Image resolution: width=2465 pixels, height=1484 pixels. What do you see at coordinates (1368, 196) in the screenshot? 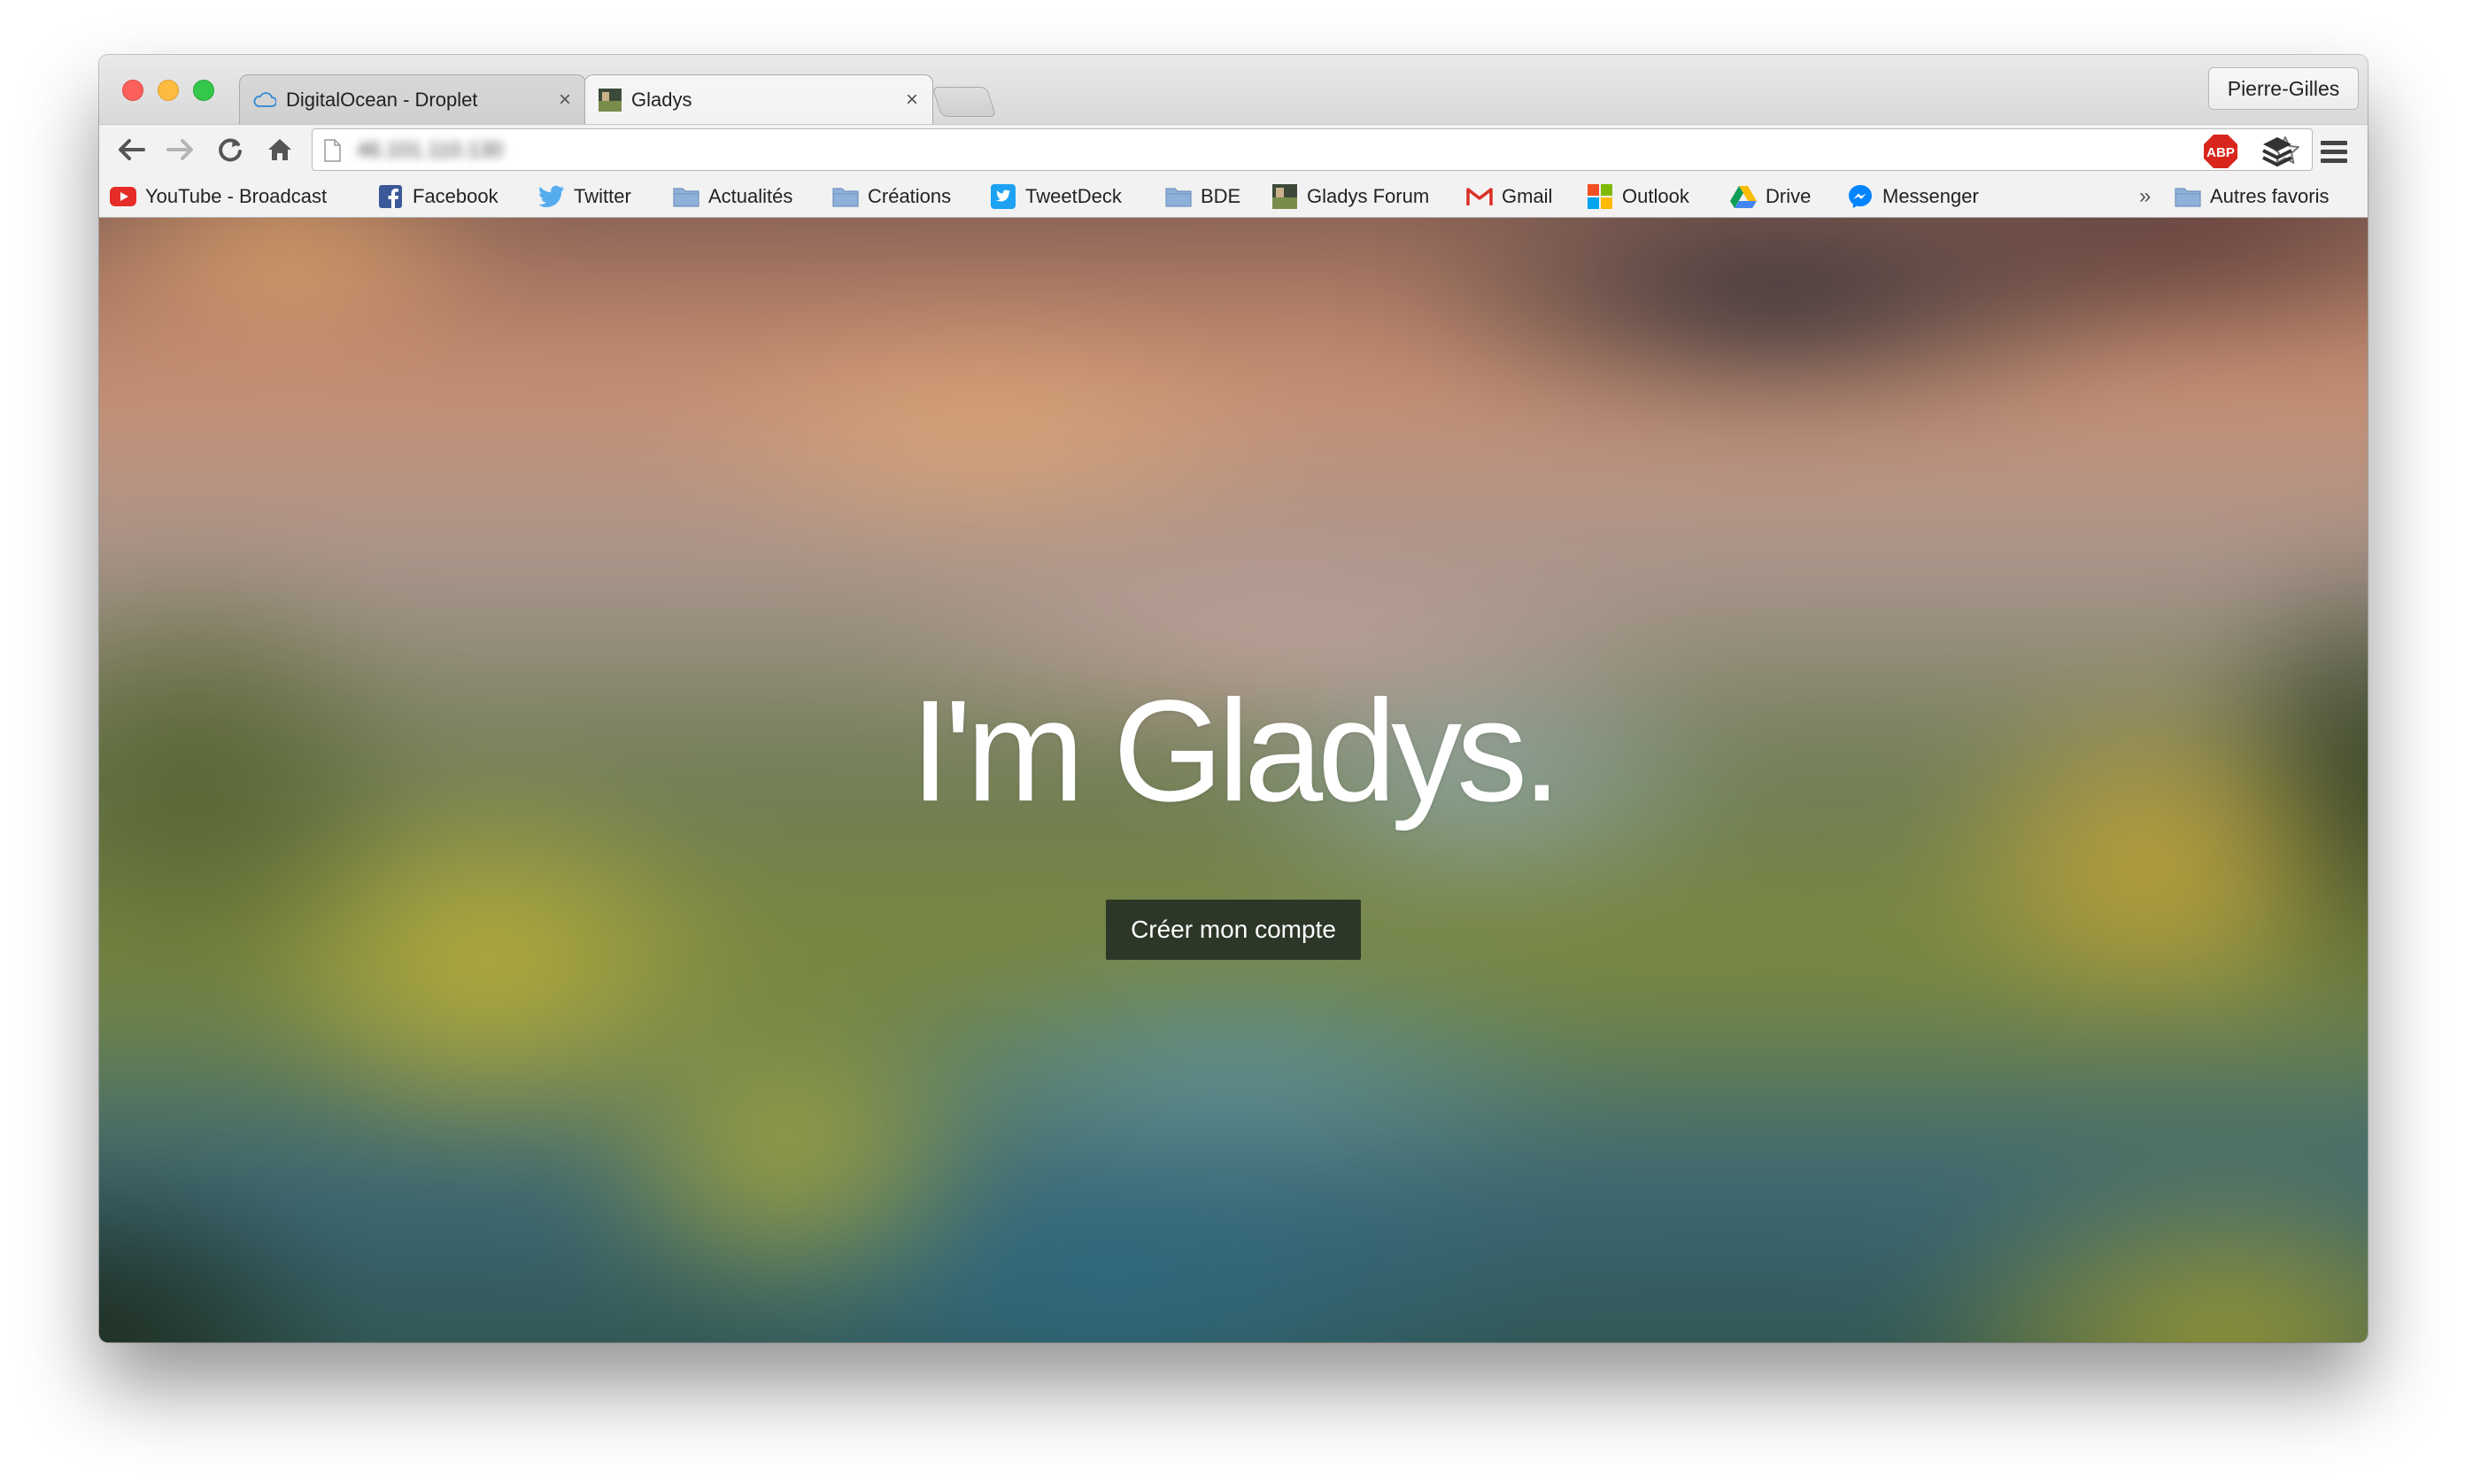
I see `bookmark-label: Gladys Forum` at bounding box center [1368, 196].